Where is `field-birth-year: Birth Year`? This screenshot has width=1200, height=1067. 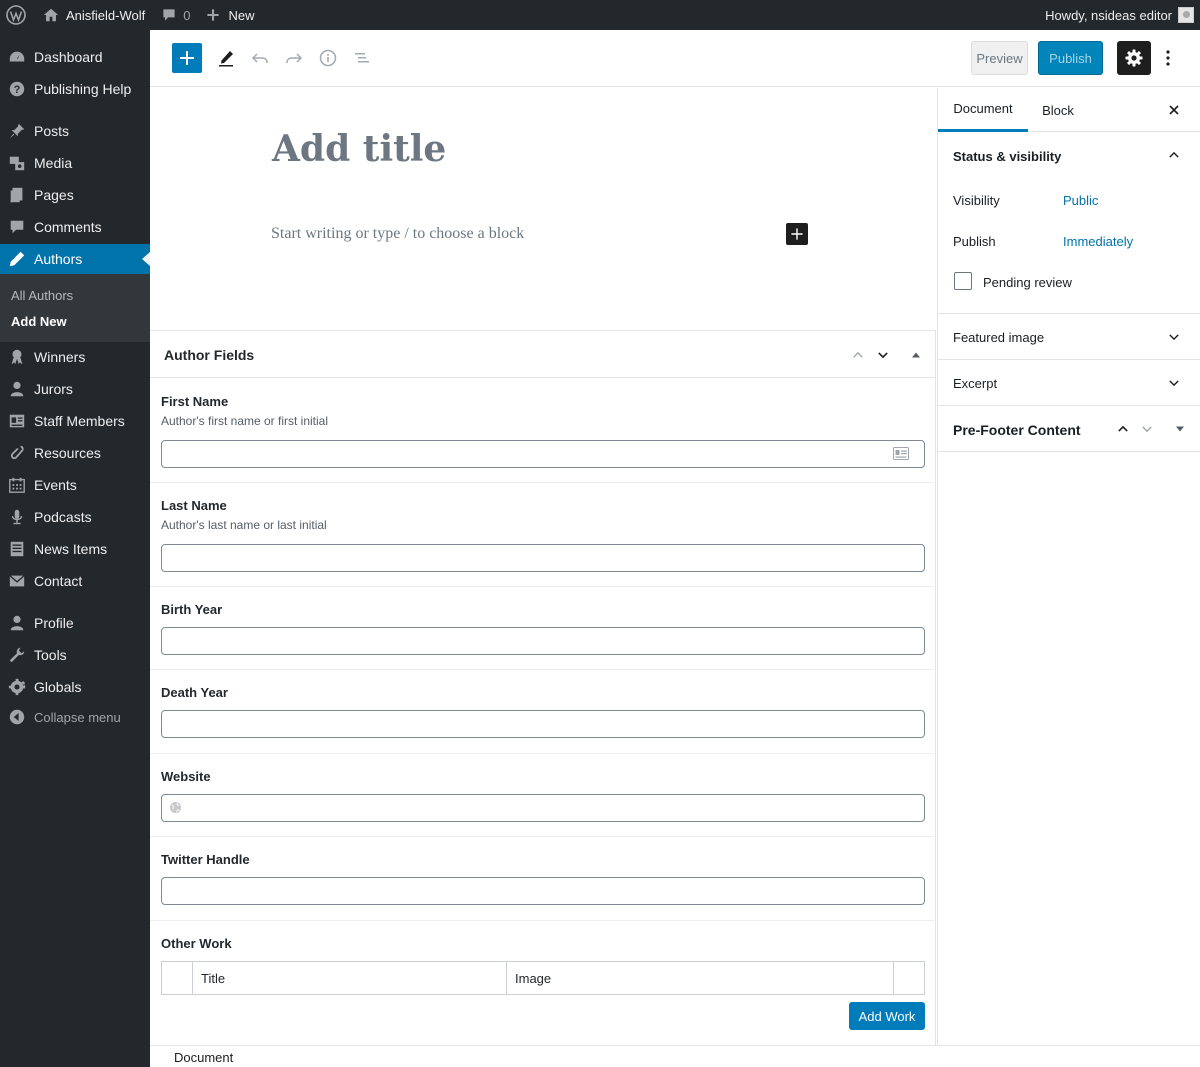 field-birth-year: Birth Year is located at coordinates (543, 628).